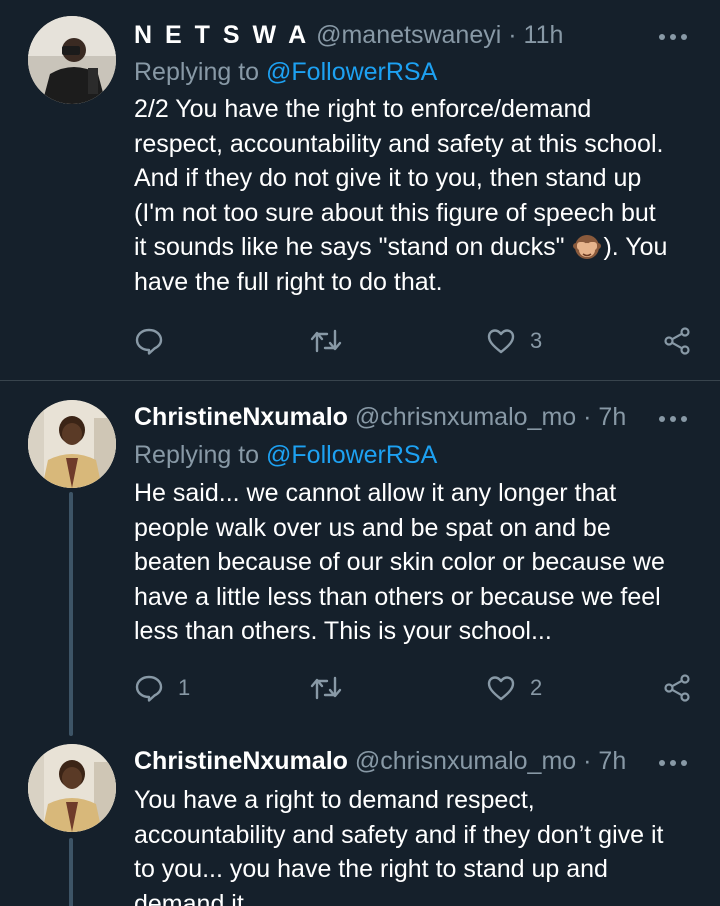 This screenshot has width=720, height=906. Describe the element at coordinates (544, 35) in the screenshot. I see `timestamp: 11h` at that location.